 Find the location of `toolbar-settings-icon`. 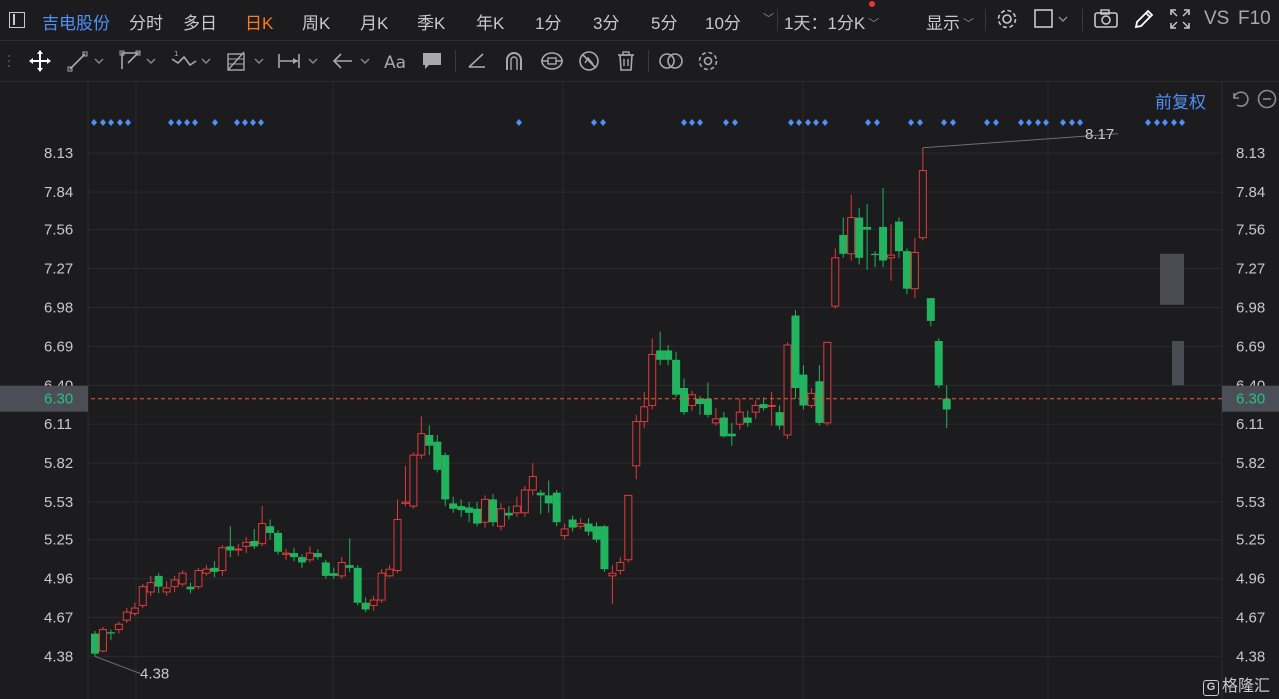

toolbar-settings-icon is located at coordinates (708, 61).